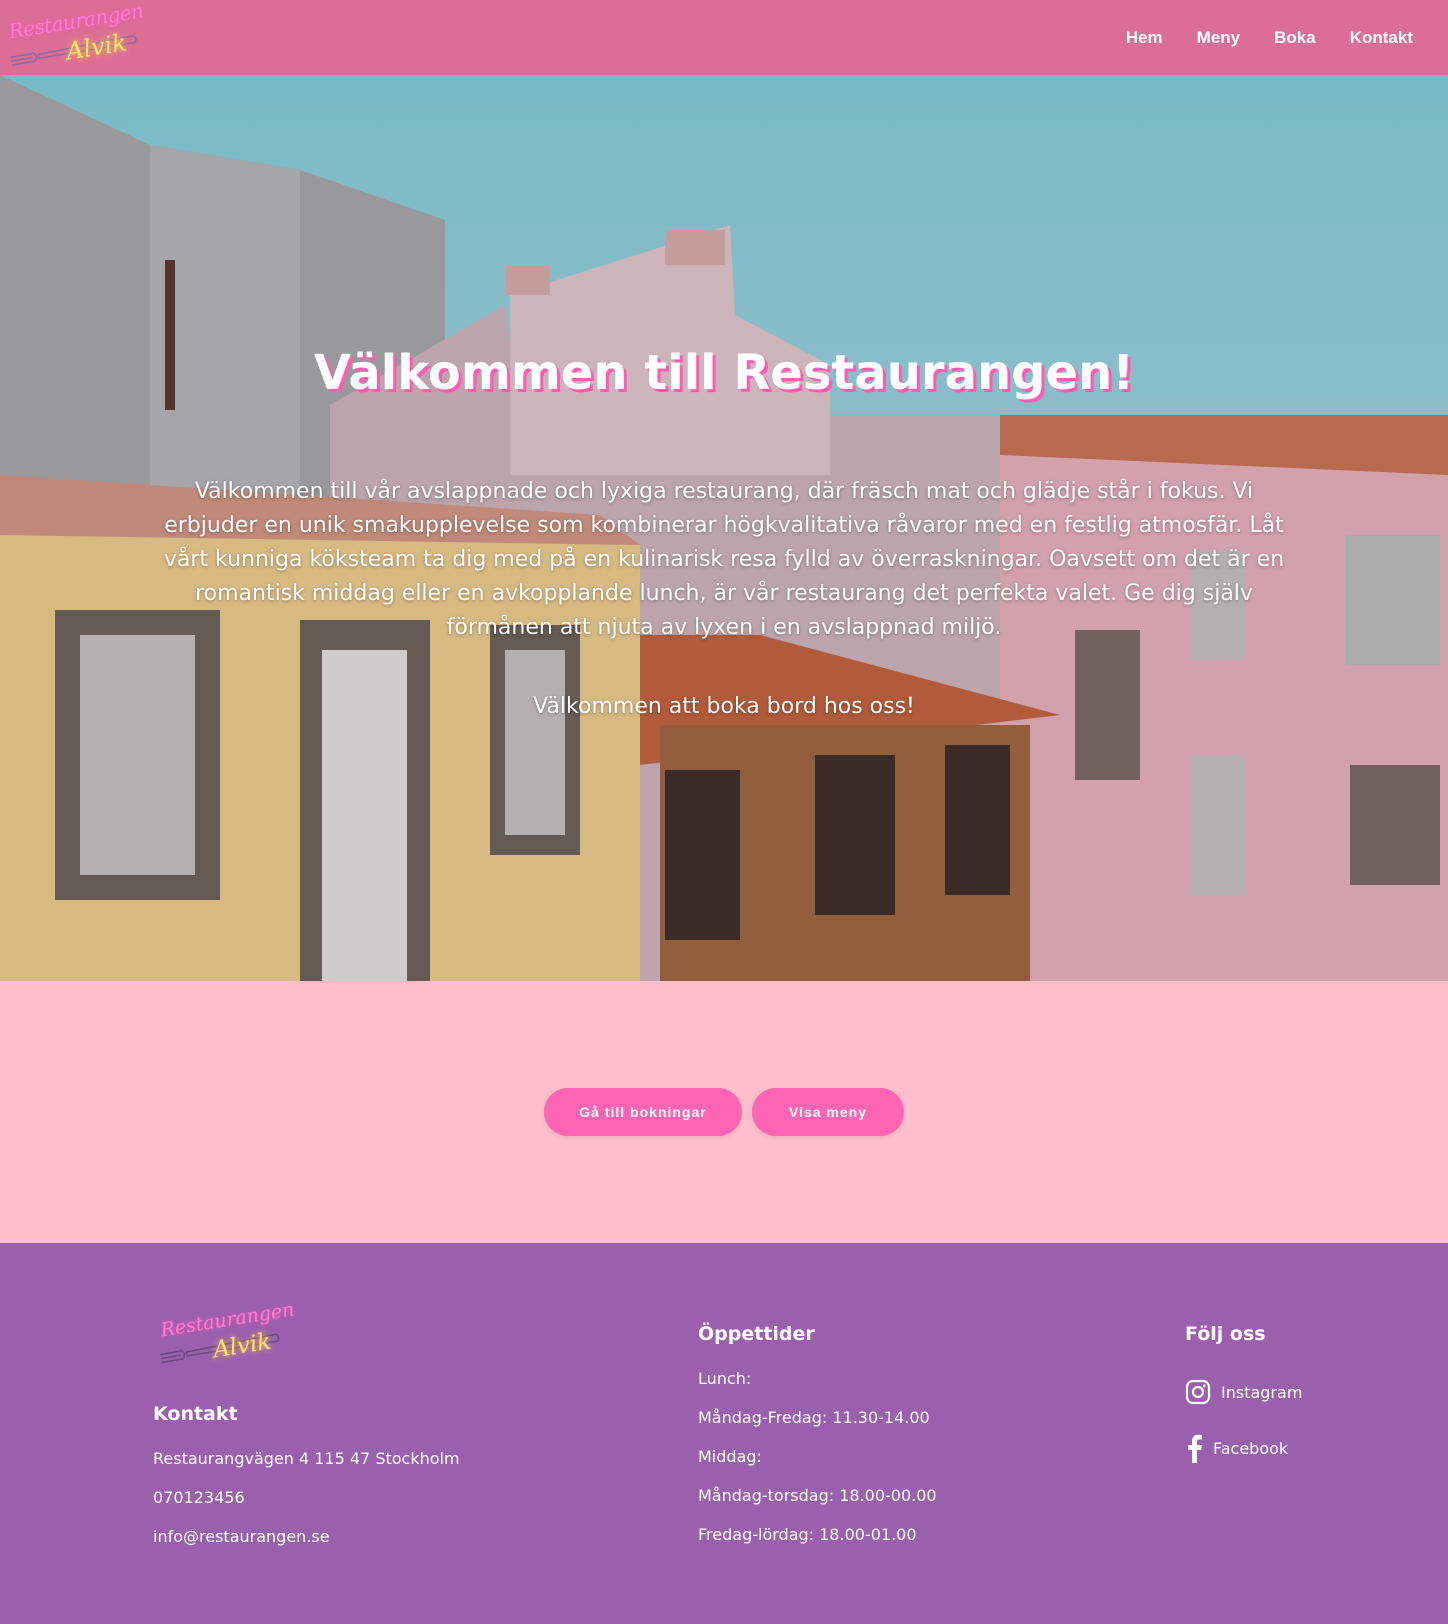 This screenshot has height=1624, width=1448. What do you see at coordinates (96, 46) in the screenshot?
I see `logo-text-alvik: Alvik` at bounding box center [96, 46].